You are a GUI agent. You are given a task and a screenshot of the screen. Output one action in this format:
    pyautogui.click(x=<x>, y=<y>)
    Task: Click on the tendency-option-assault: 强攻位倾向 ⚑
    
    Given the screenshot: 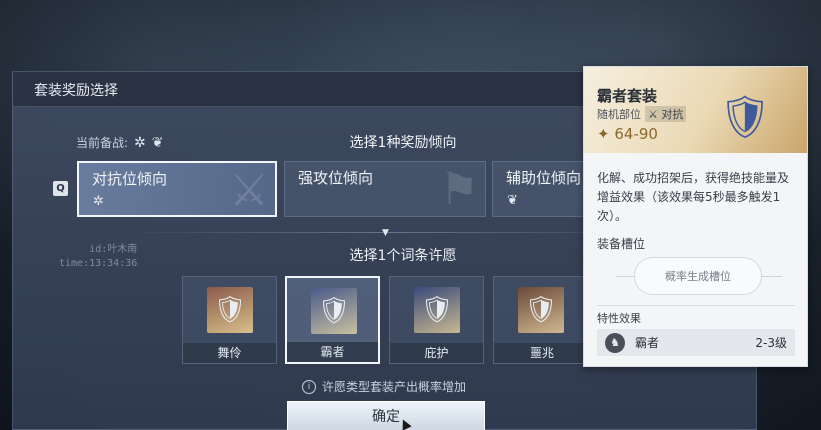 What is the action you would take?
    pyautogui.click(x=385, y=189)
    